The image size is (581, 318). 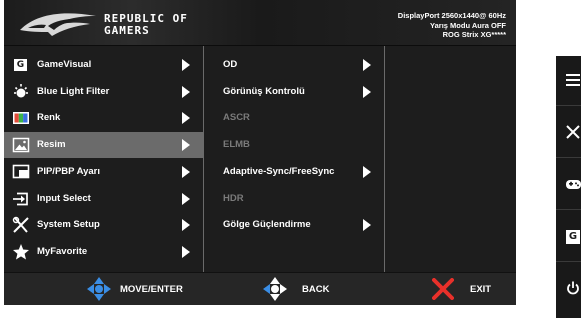 I want to click on main-menu-item-label: Resim, so click(x=51, y=145).